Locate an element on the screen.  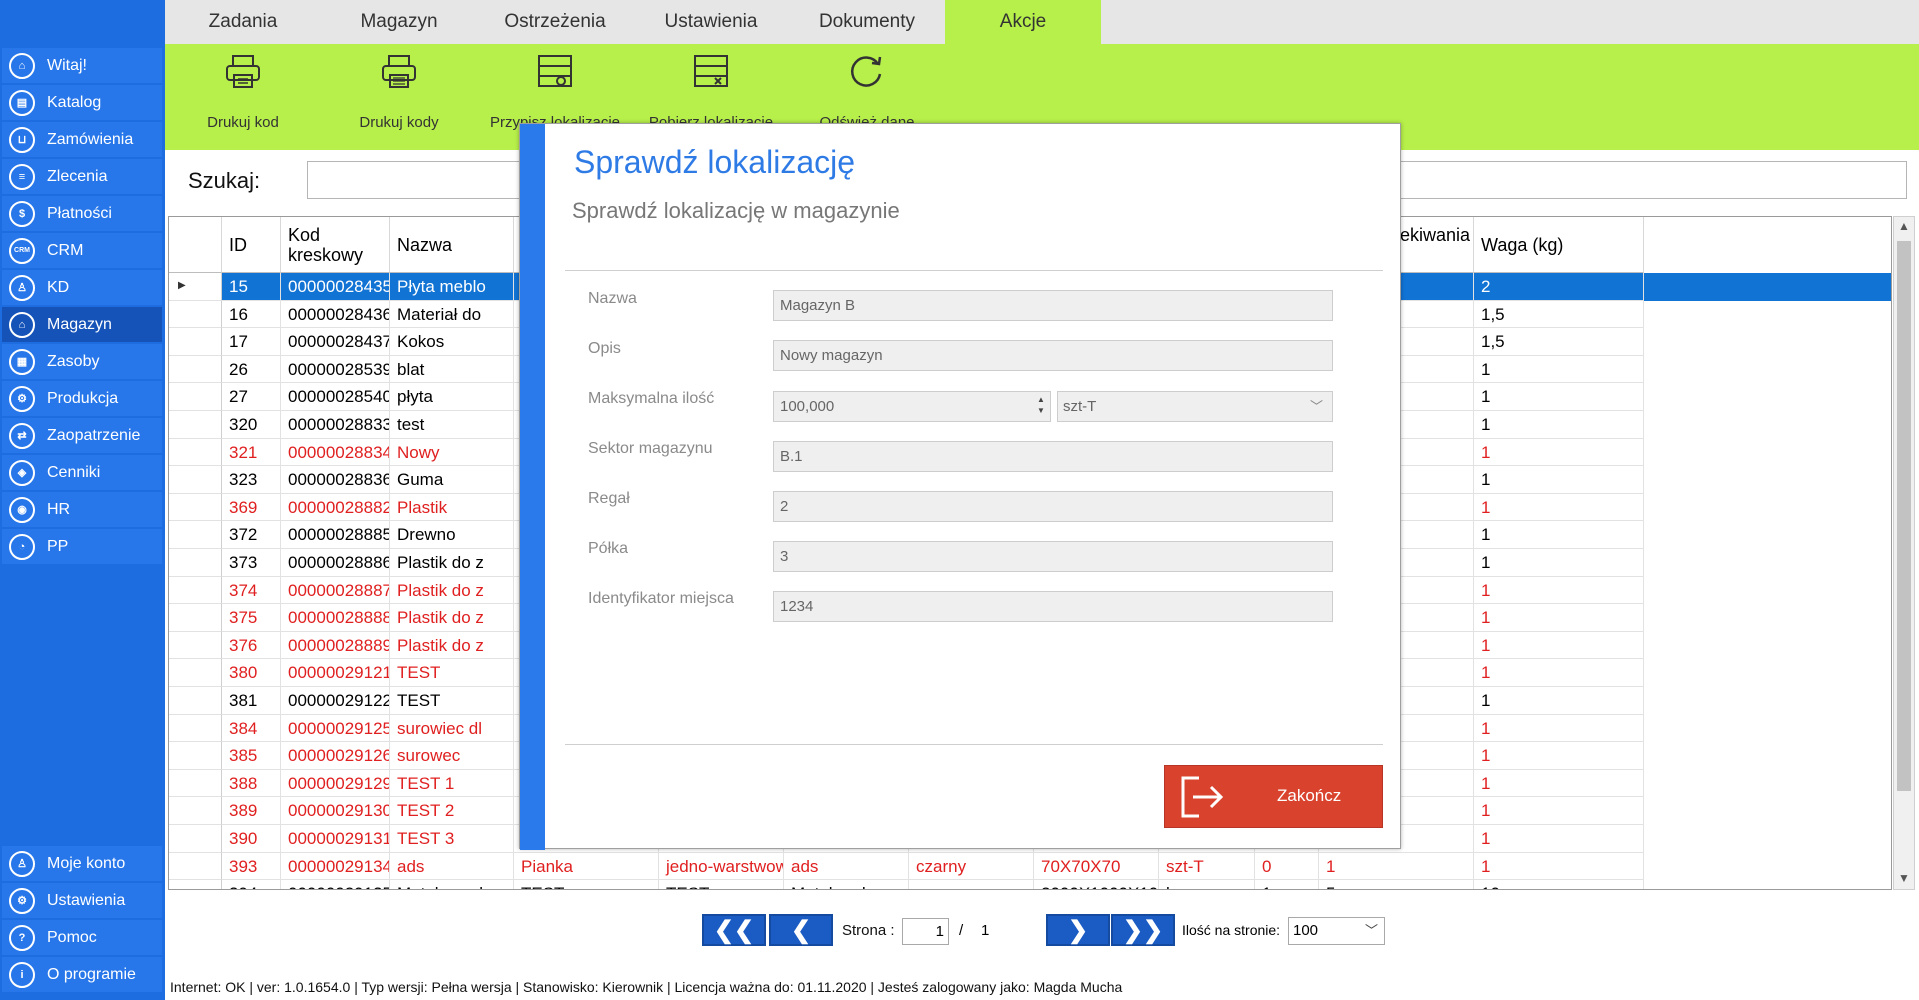
sector-field: B.1 is located at coordinates (1053, 456).